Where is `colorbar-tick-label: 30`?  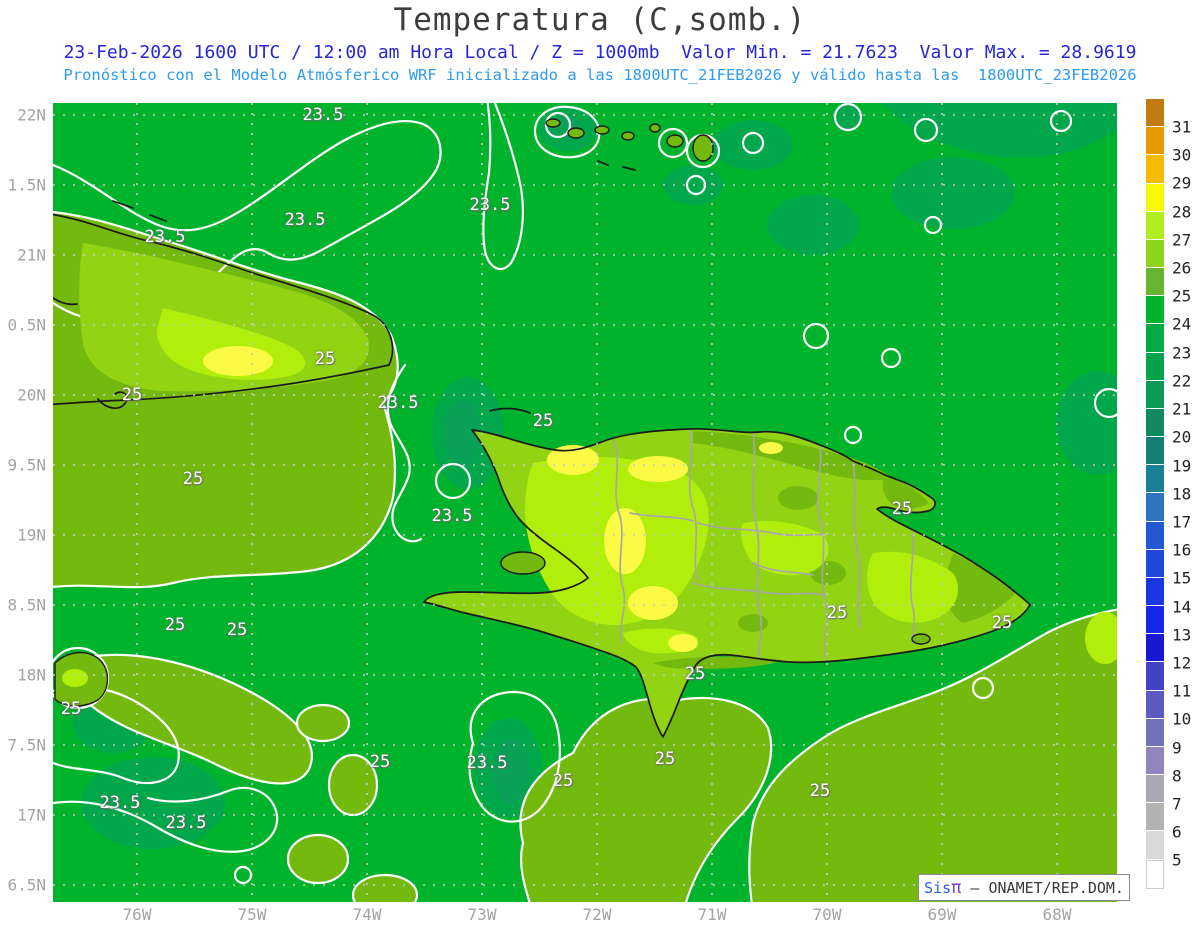
colorbar-tick-label: 30 is located at coordinates (1182, 155).